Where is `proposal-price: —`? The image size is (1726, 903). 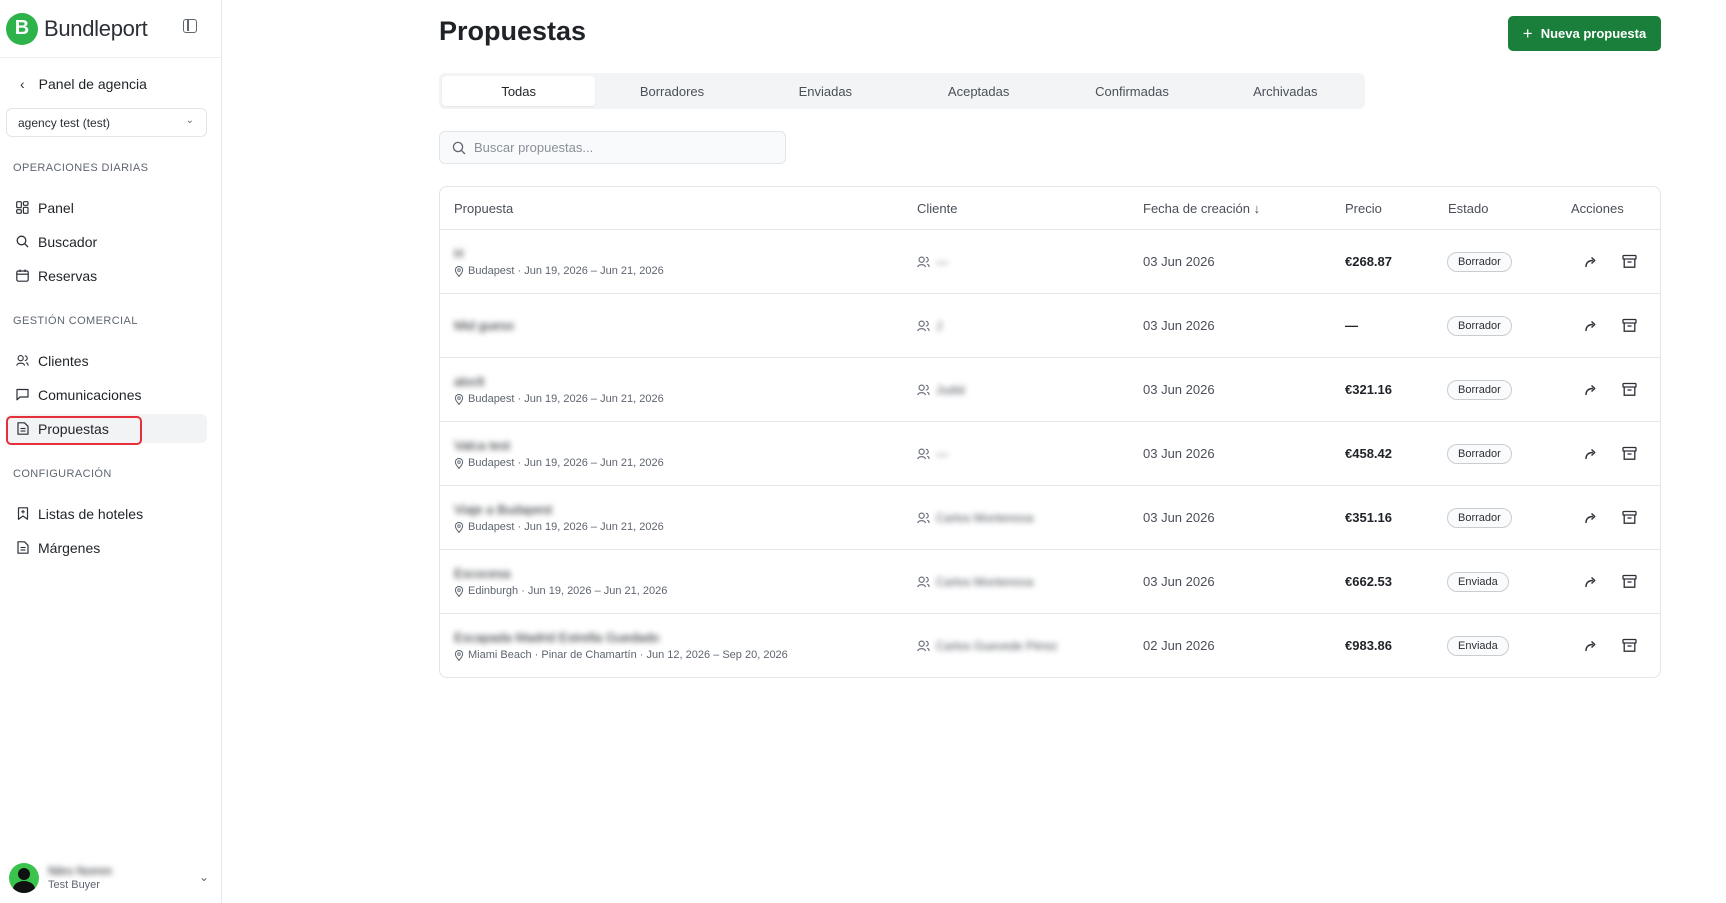 proposal-price: — is located at coordinates (1351, 325).